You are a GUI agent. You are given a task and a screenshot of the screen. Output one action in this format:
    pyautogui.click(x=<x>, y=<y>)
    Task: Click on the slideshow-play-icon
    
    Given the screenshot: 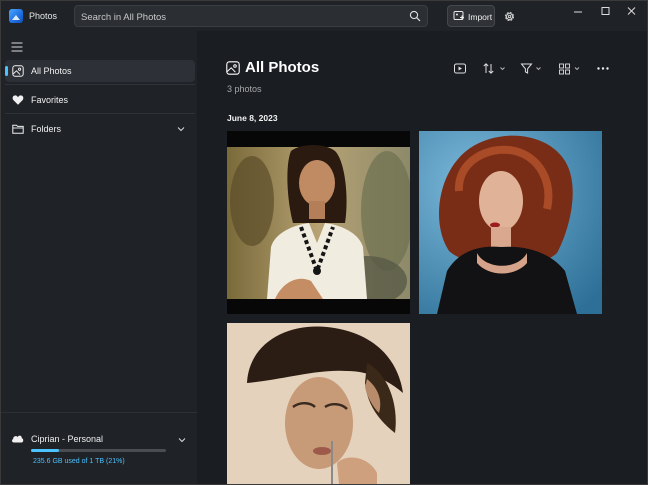 What is the action you would take?
    pyautogui.click(x=460, y=68)
    